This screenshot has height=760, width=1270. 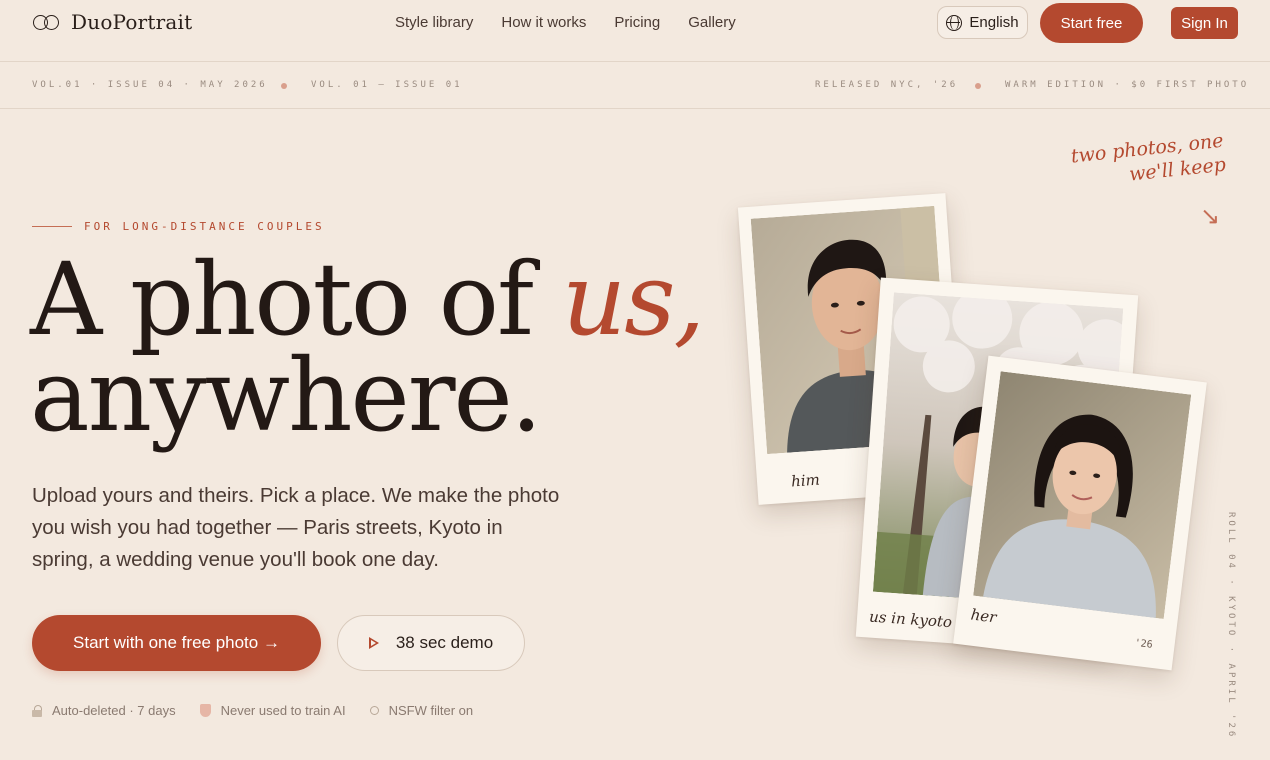 What do you see at coordinates (1231, 626) in the screenshot?
I see `vertical-roll-label: ROLL 04 · KYOTO · APRIL '26` at bounding box center [1231, 626].